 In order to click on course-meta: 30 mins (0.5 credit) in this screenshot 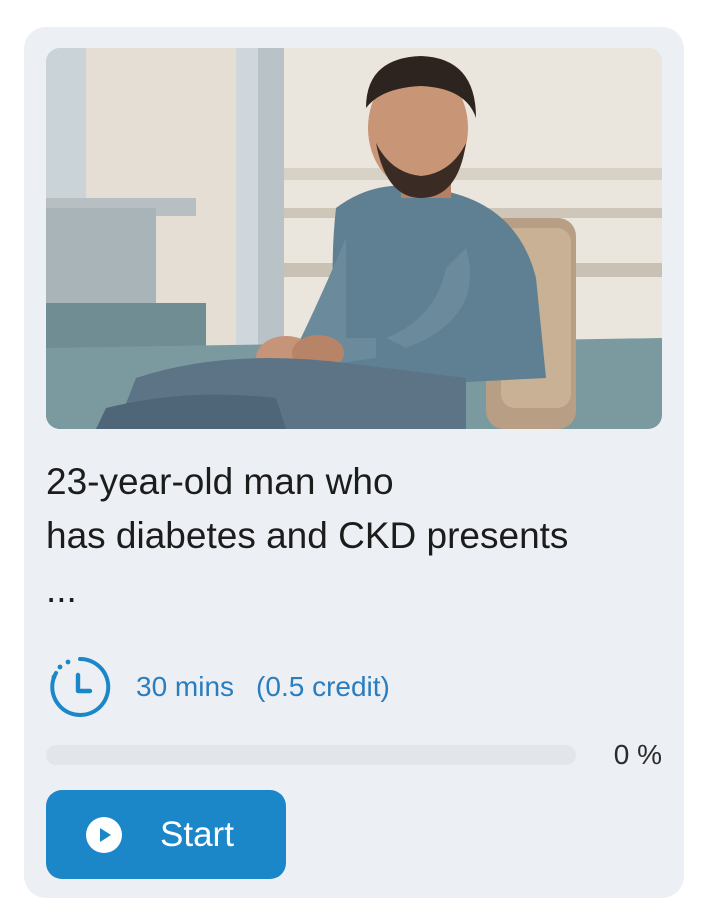, I will do `click(219, 687)`.